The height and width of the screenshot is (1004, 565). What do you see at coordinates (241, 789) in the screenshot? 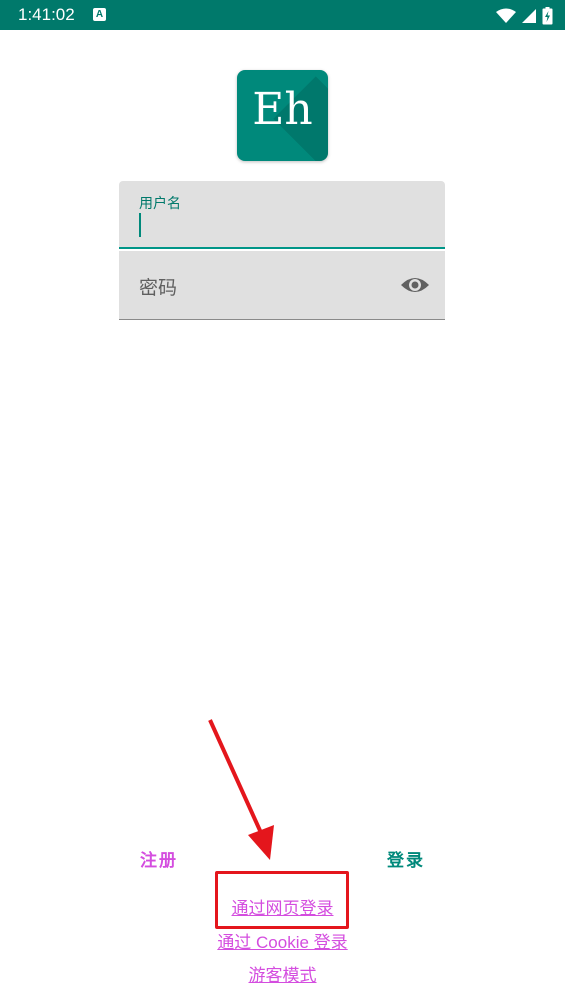
I see `annotation-arrow` at bounding box center [241, 789].